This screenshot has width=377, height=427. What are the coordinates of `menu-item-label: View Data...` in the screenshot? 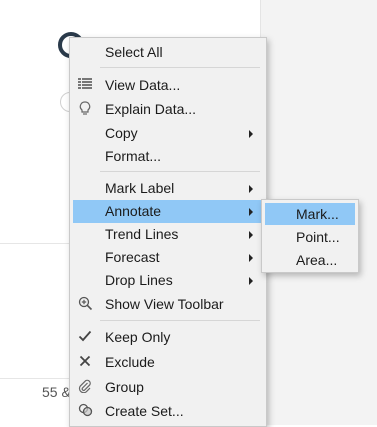 It's located at (143, 85).